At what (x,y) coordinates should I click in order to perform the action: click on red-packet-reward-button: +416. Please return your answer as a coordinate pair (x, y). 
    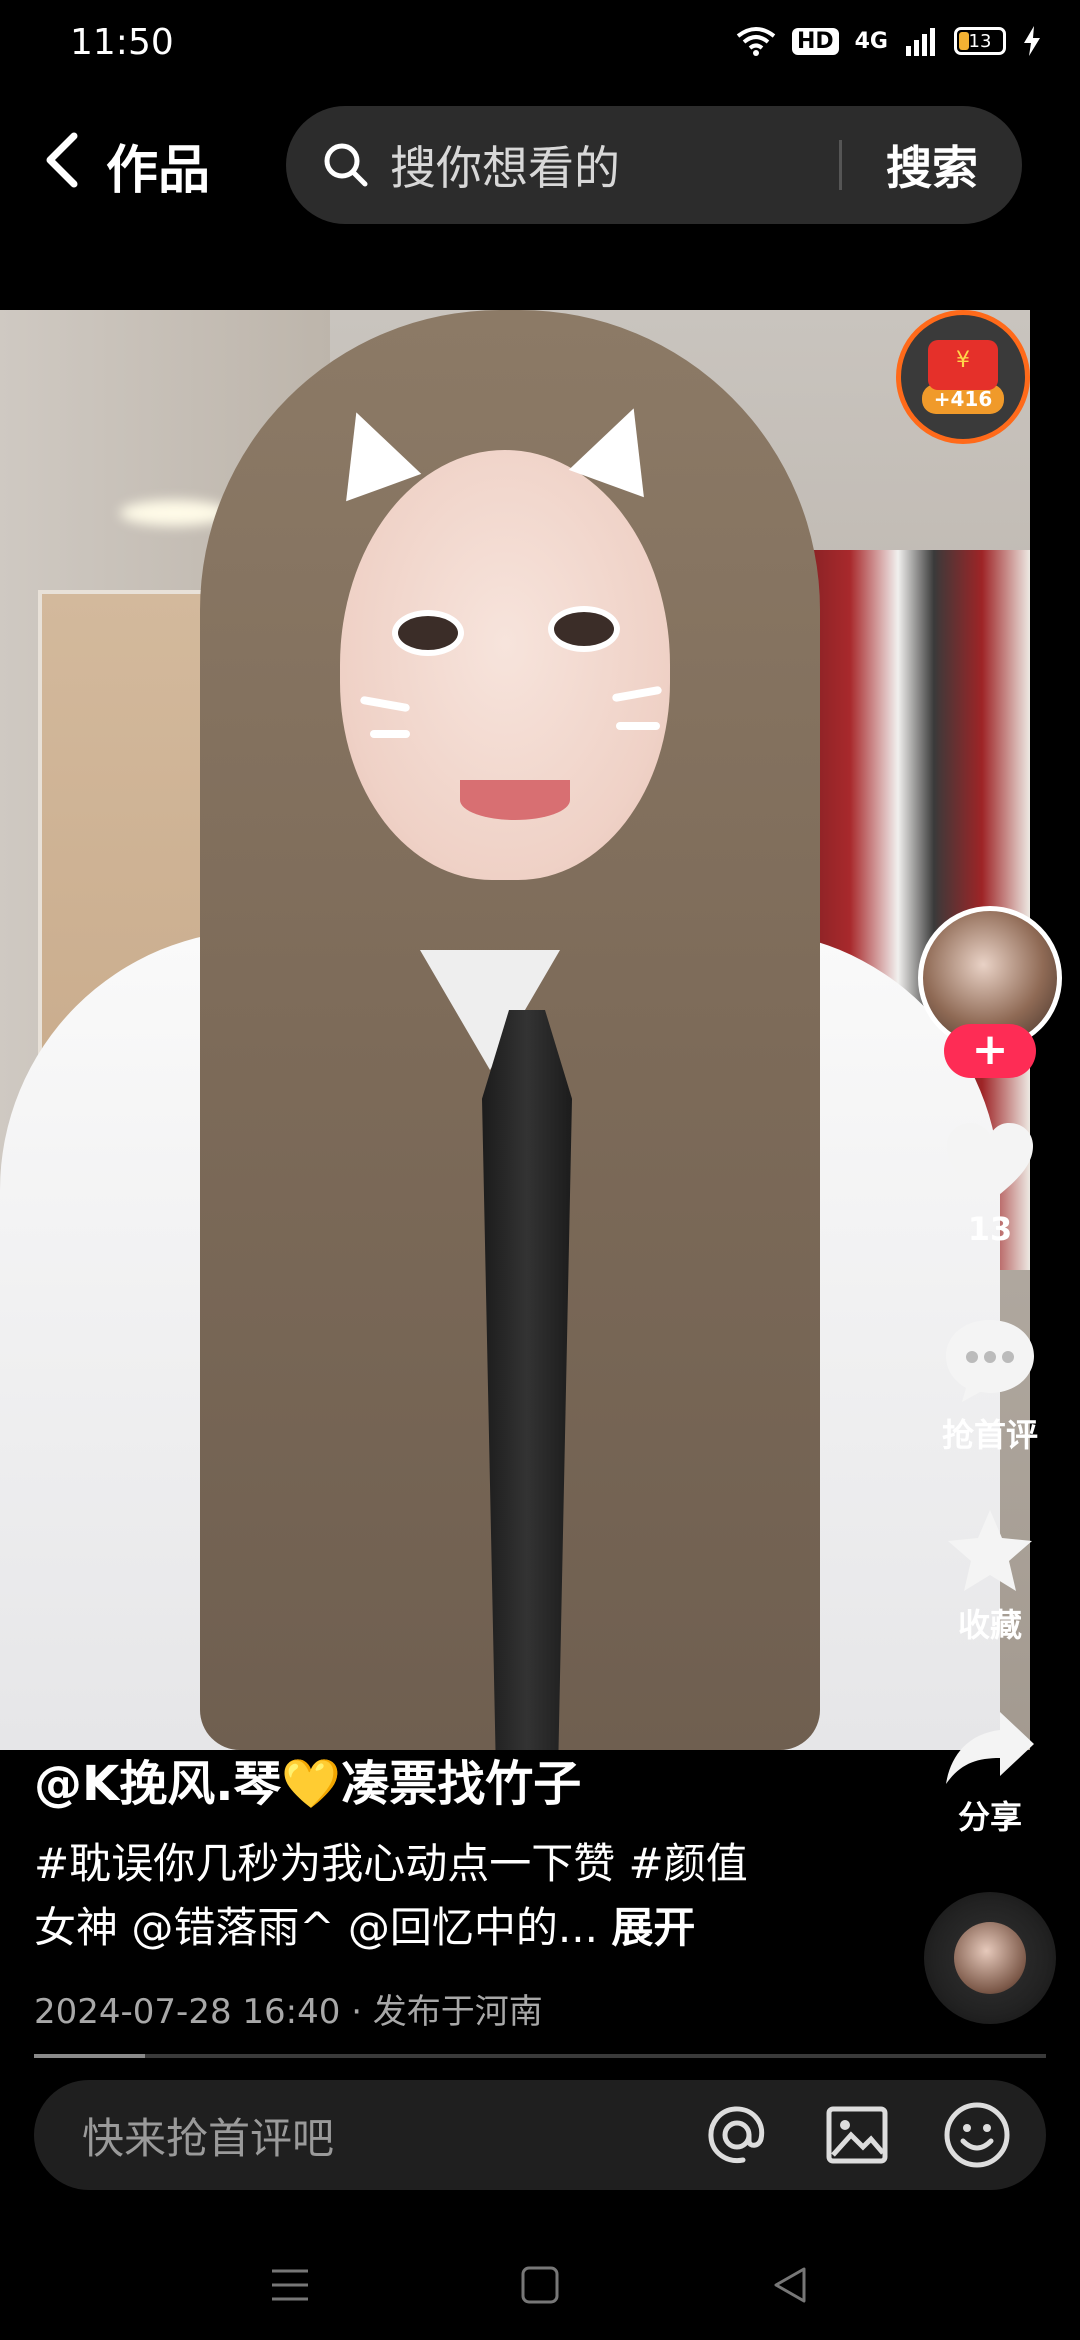
    Looking at the image, I should click on (963, 377).